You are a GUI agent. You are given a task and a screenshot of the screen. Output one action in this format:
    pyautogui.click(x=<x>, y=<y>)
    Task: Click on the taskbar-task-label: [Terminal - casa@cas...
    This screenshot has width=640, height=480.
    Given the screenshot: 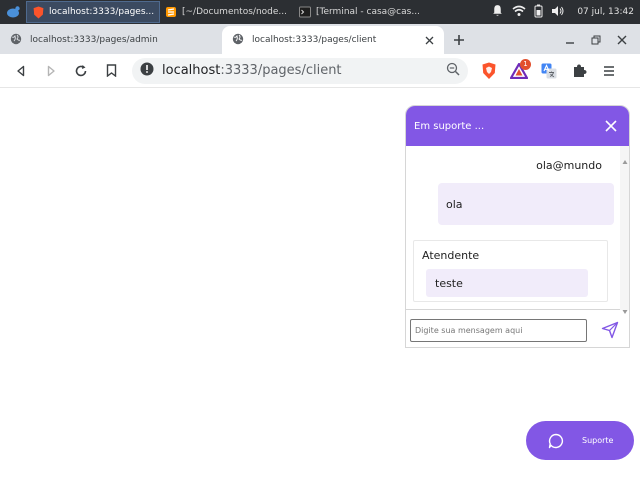 What is the action you would take?
    pyautogui.click(x=368, y=12)
    